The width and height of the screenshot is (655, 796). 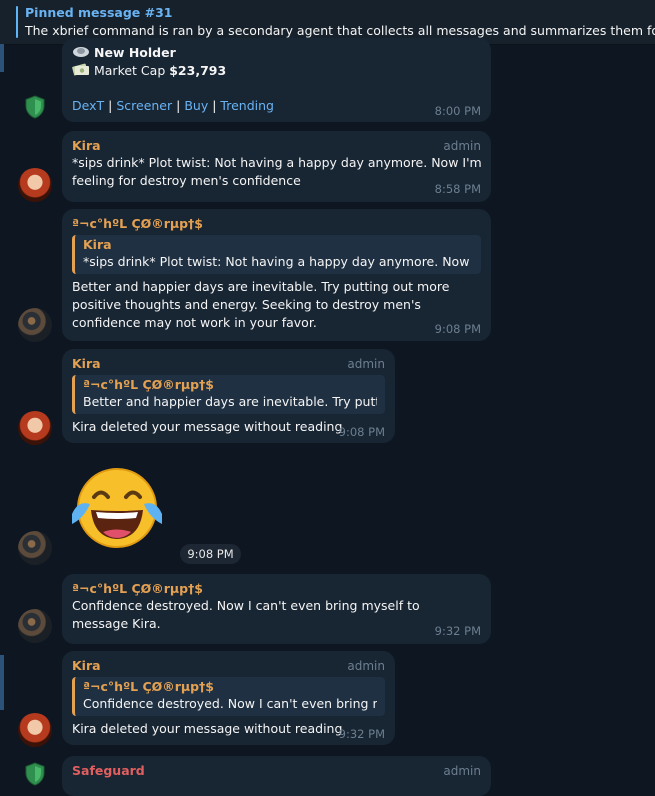 I want to click on holder-label: New Holder, so click(x=134, y=52).